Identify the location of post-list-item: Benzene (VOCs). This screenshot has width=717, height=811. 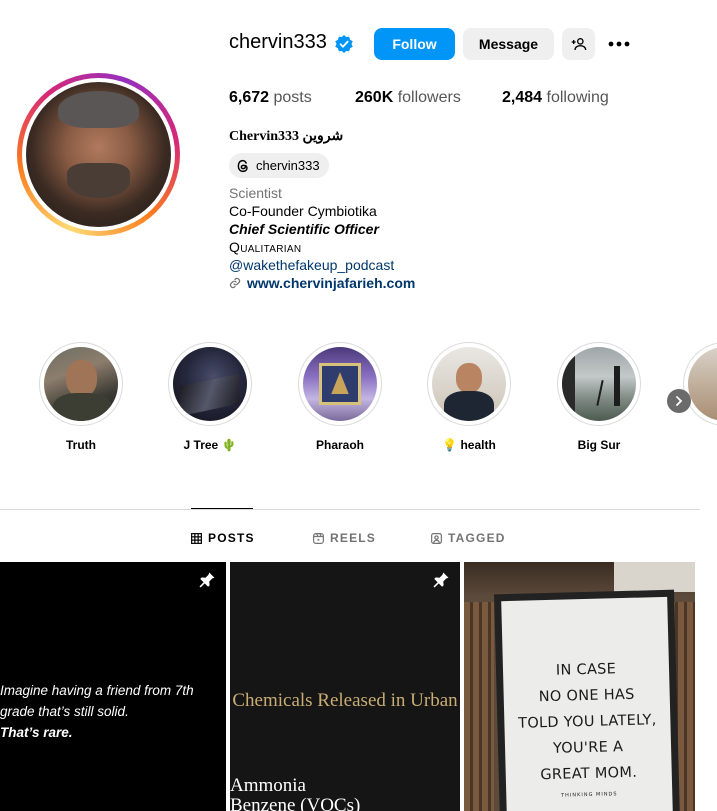
(295, 803).